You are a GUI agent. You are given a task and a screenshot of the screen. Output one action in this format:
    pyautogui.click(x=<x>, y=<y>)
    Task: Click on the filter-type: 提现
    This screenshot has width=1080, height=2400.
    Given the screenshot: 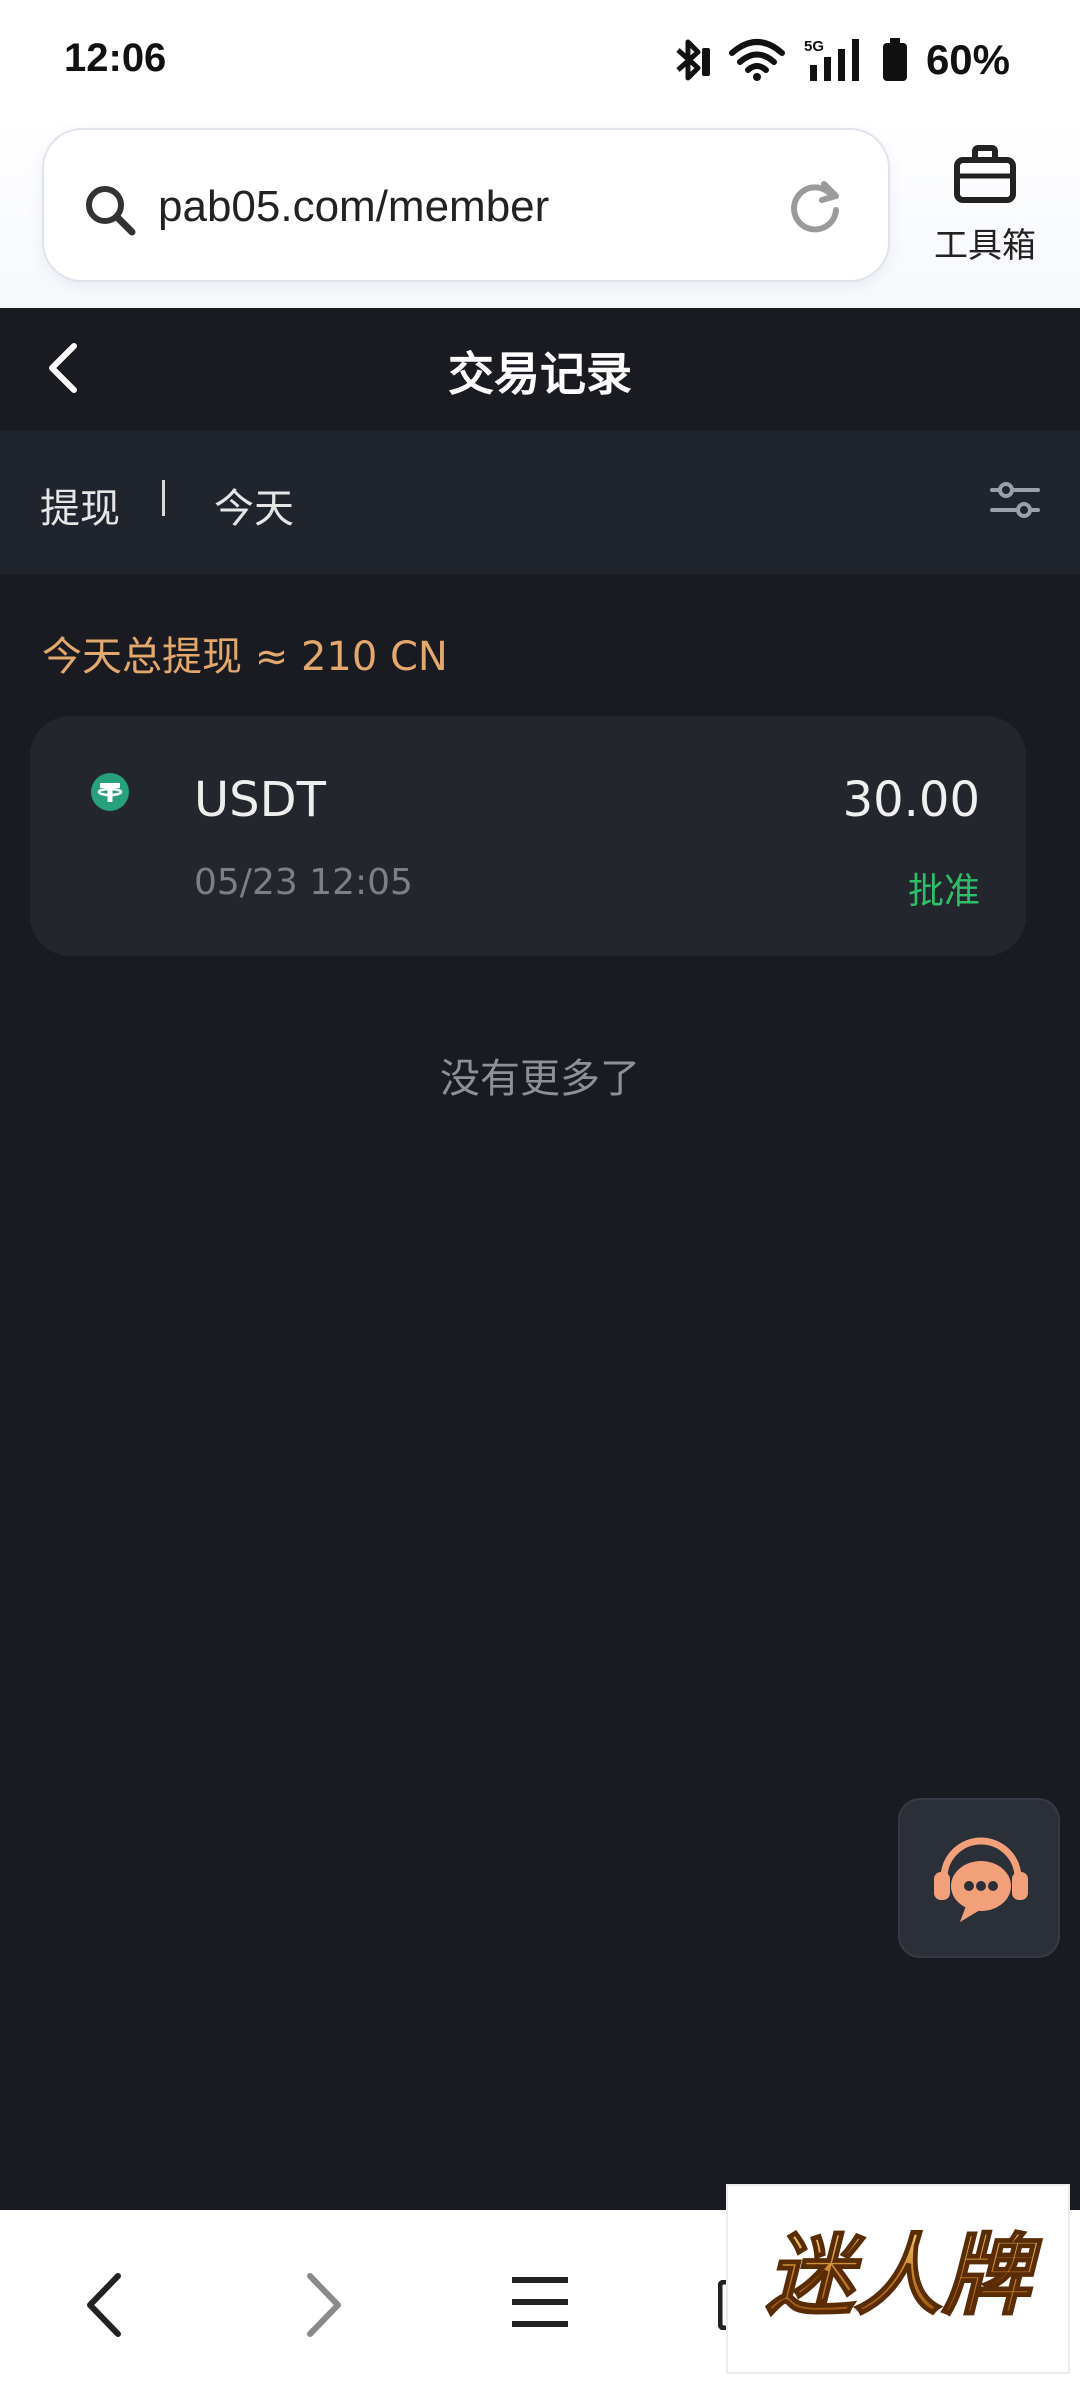 What is the action you would take?
    pyautogui.click(x=80, y=505)
    